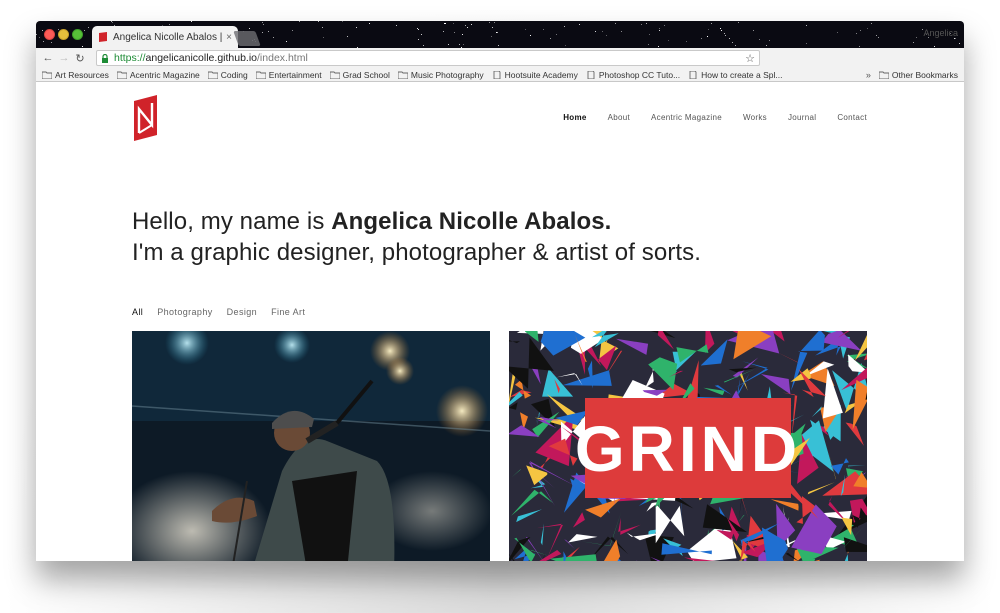  I want to click on bookmark-acentric-magazine: Acentric Magazine, so click(158, 74).